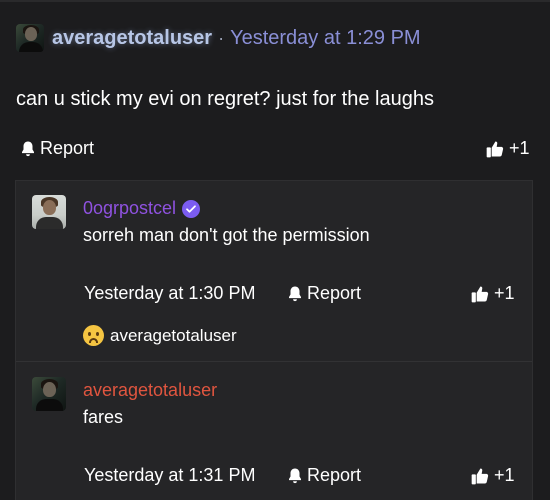 This screenshot has height=500, width=550. I want to click on post-actions: Report, so click(56, 148).